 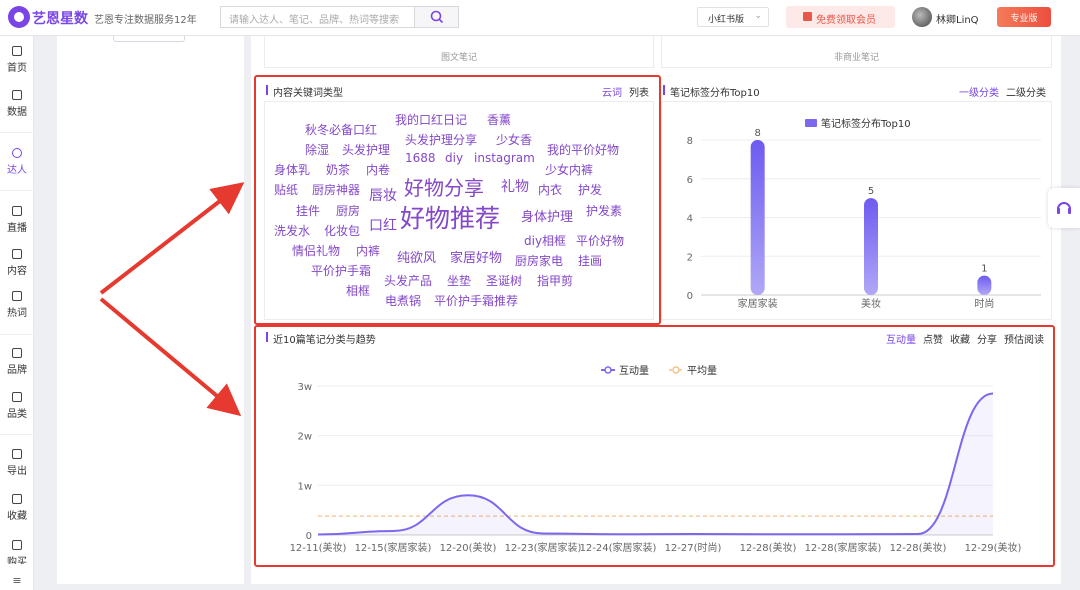 What do you see at coordinates (866, 123) in the screenshot?
I see `legend-label: 笔记标签分布Top10` at bounding box center [866, 123].